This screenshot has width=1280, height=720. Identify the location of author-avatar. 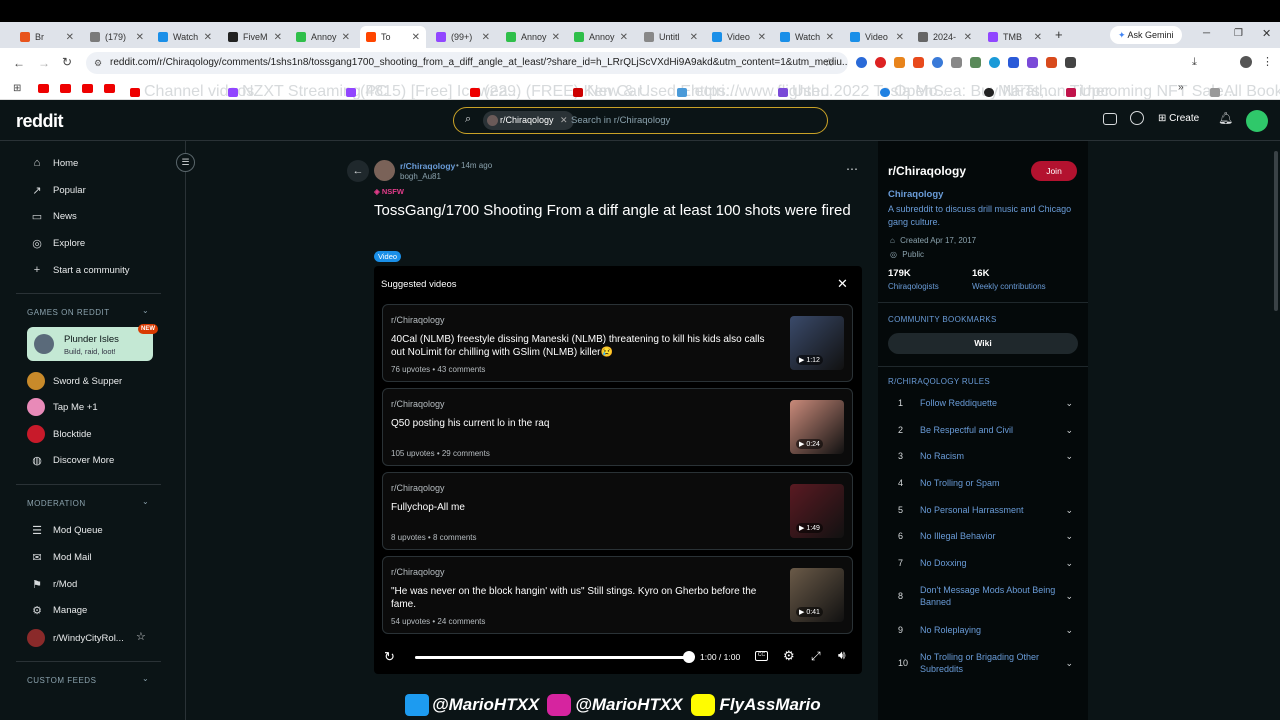
(384, 170).